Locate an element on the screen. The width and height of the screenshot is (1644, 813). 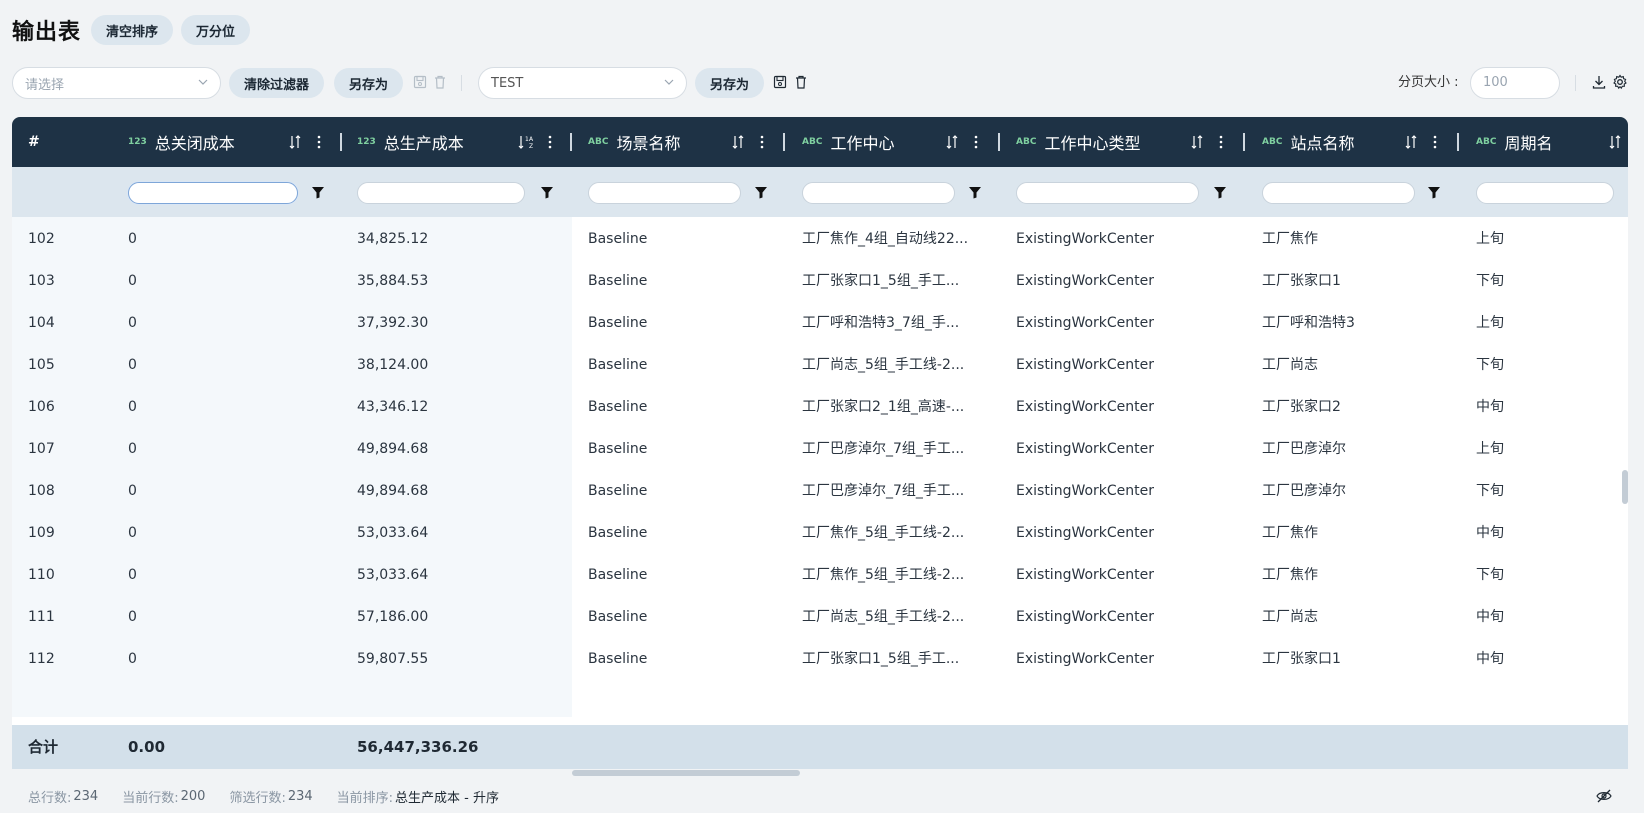
column-header-work-center: ABC 工作中心 is located at coordinates (848, 142).